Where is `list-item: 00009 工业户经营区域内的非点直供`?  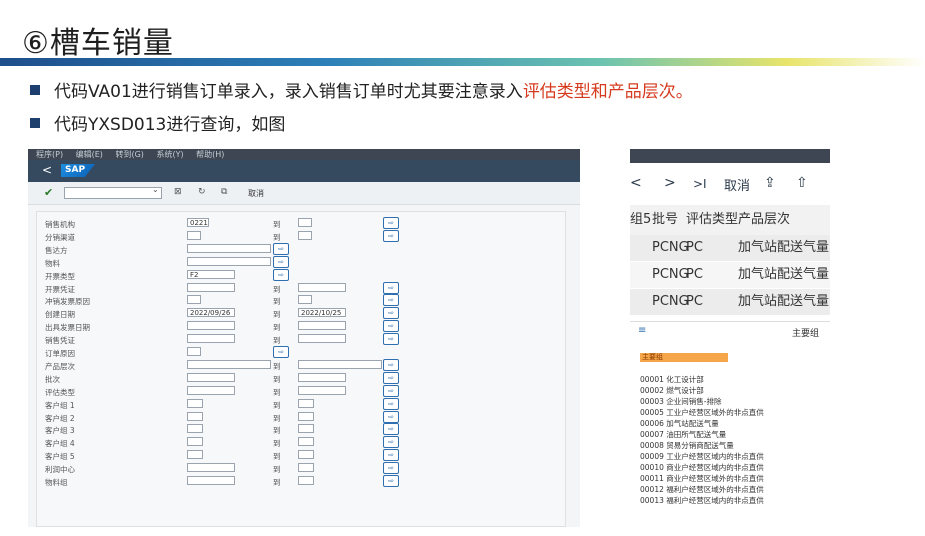 list-item: 00009 工业户经营区域内的非点直供 is located at coordinates (732, 456).